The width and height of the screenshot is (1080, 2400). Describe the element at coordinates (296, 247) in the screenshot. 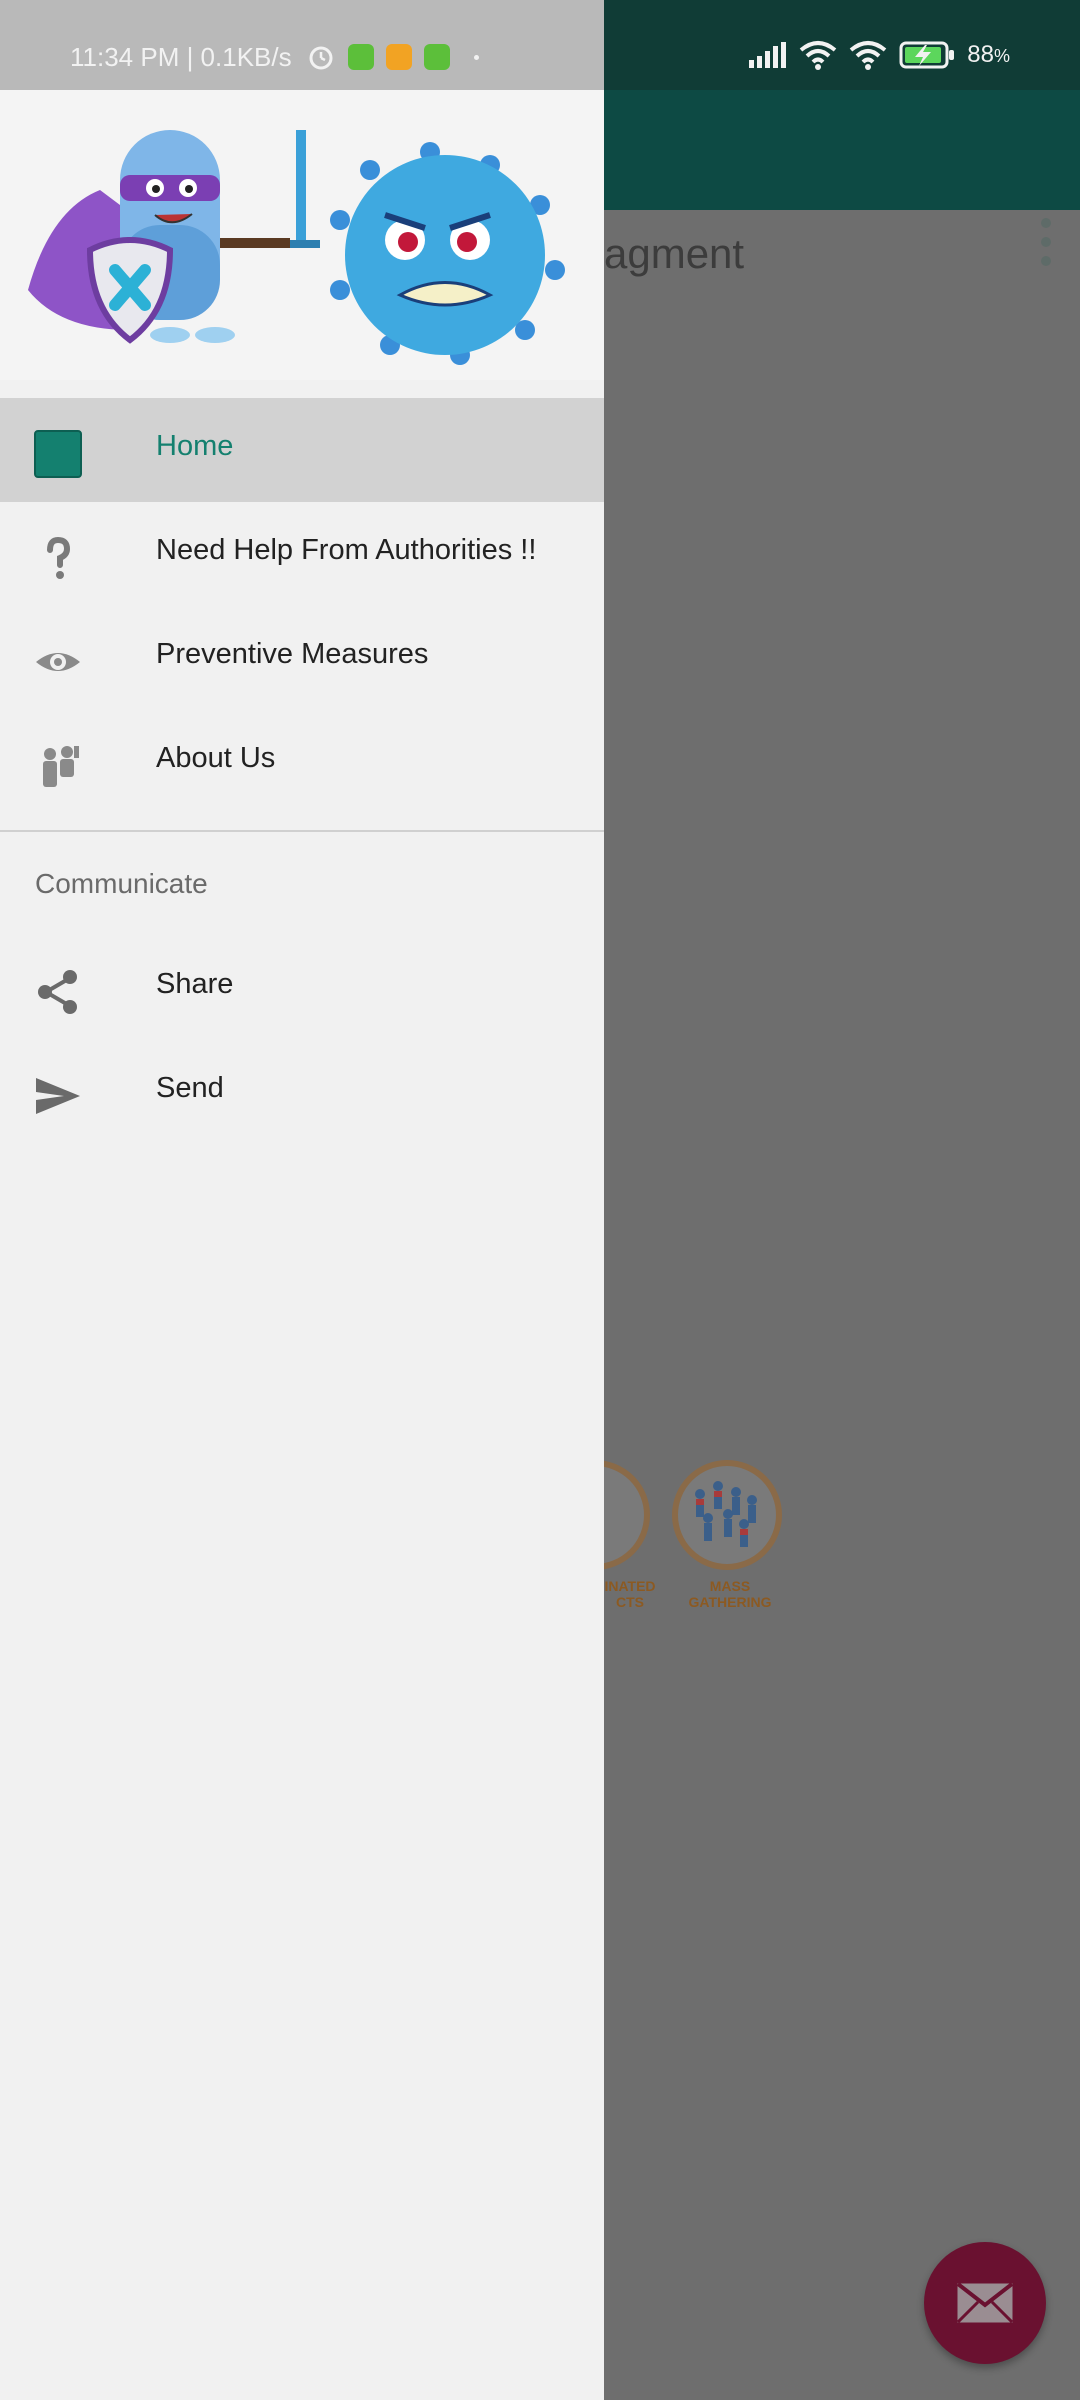

I see `hero-vs-virus-illustration-icon` at that location.